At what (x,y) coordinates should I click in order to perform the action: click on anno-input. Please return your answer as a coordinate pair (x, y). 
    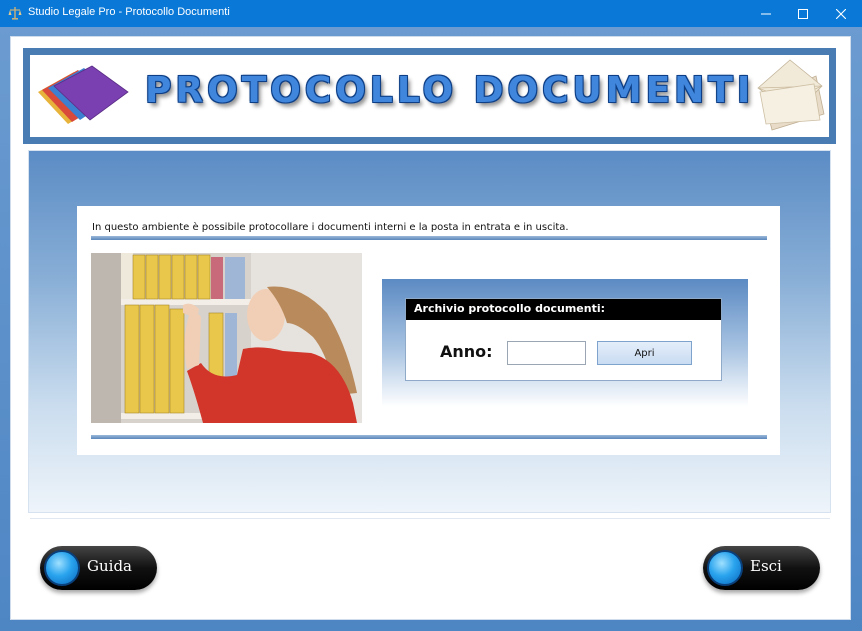
    Looking at the image, I should click on (546, 353).